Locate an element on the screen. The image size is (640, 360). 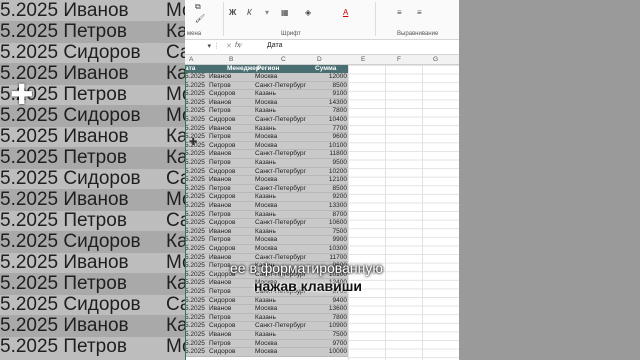
column-header-f: F is located at coordinates (399, 59).